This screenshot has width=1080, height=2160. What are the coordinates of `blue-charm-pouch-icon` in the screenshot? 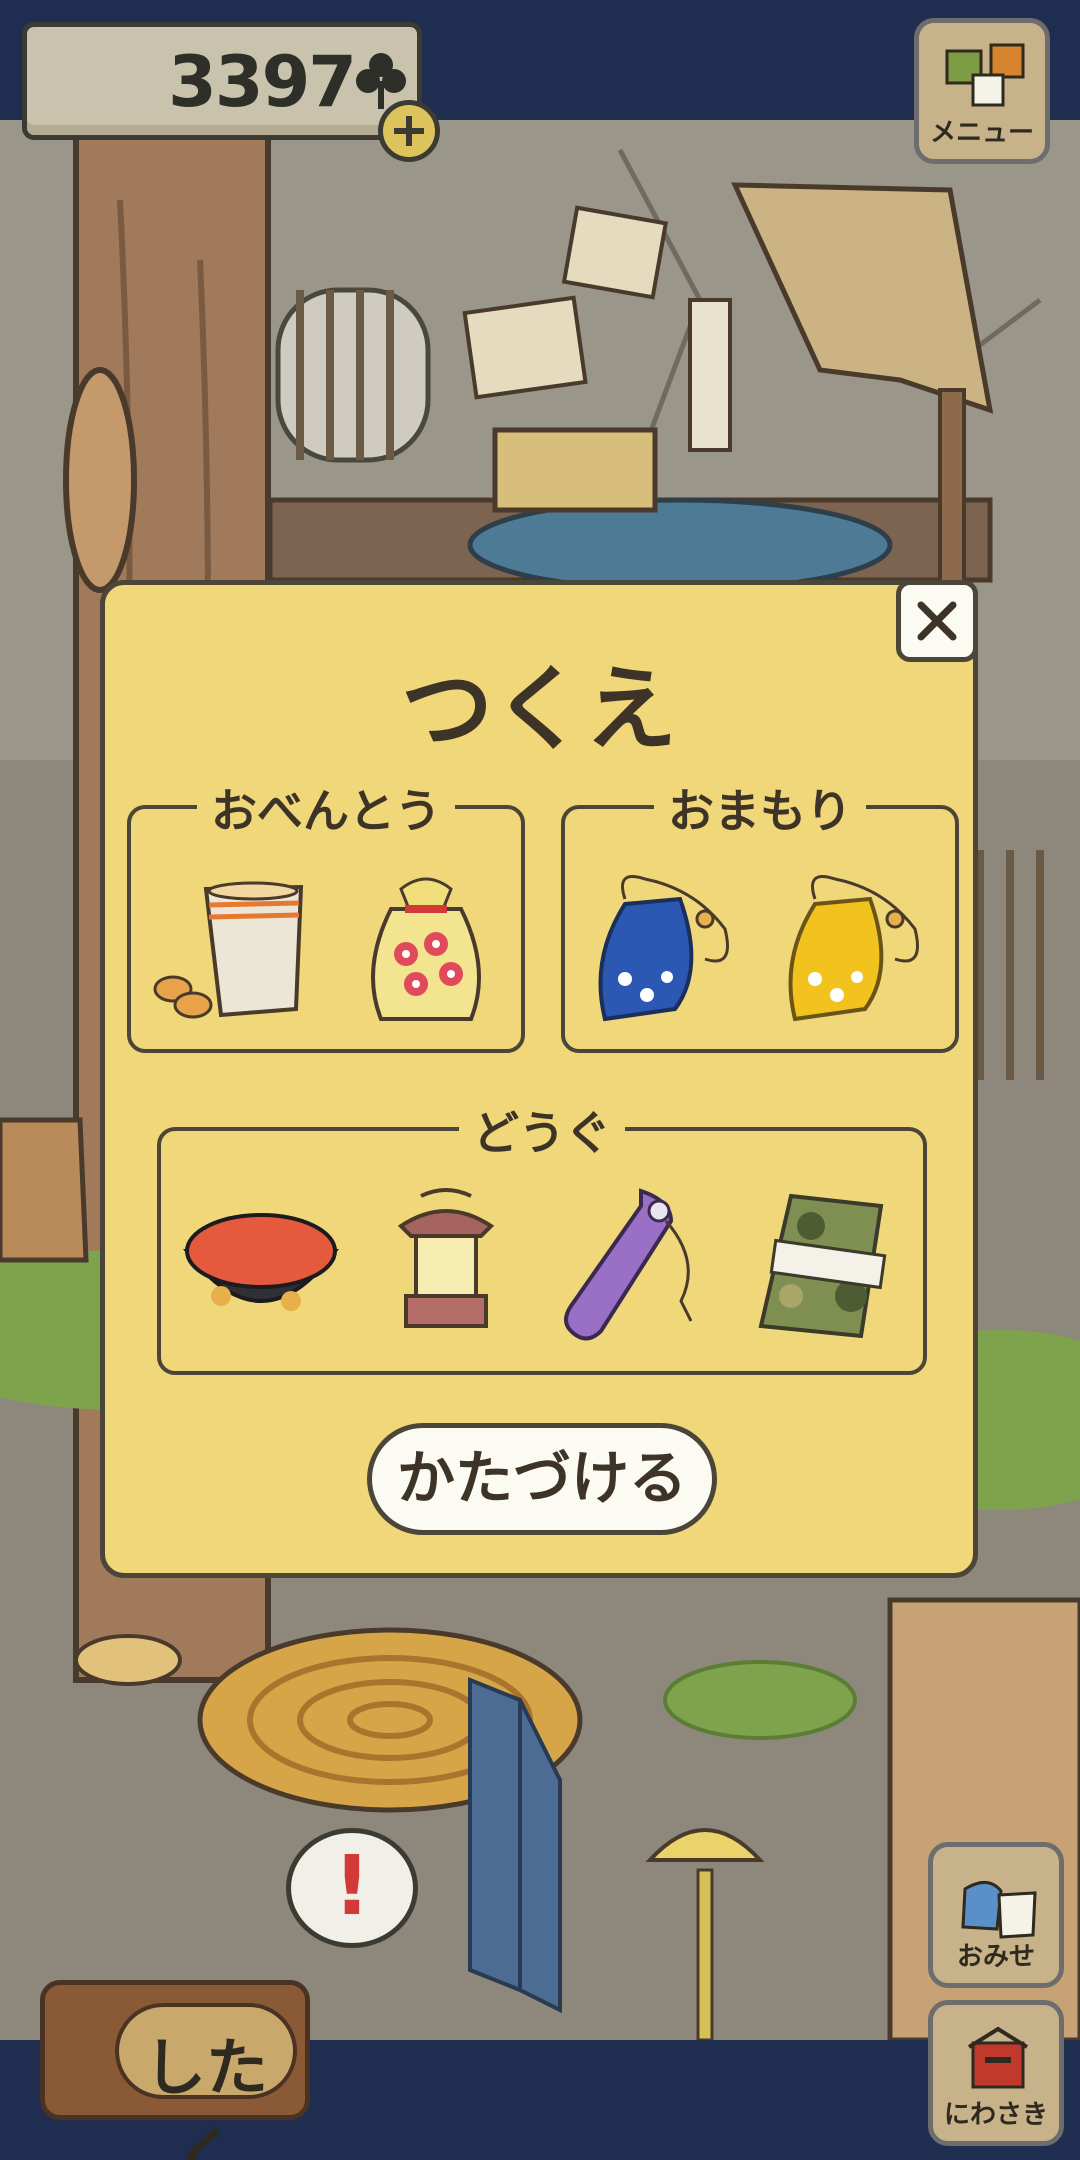 It's located at (670, 944).